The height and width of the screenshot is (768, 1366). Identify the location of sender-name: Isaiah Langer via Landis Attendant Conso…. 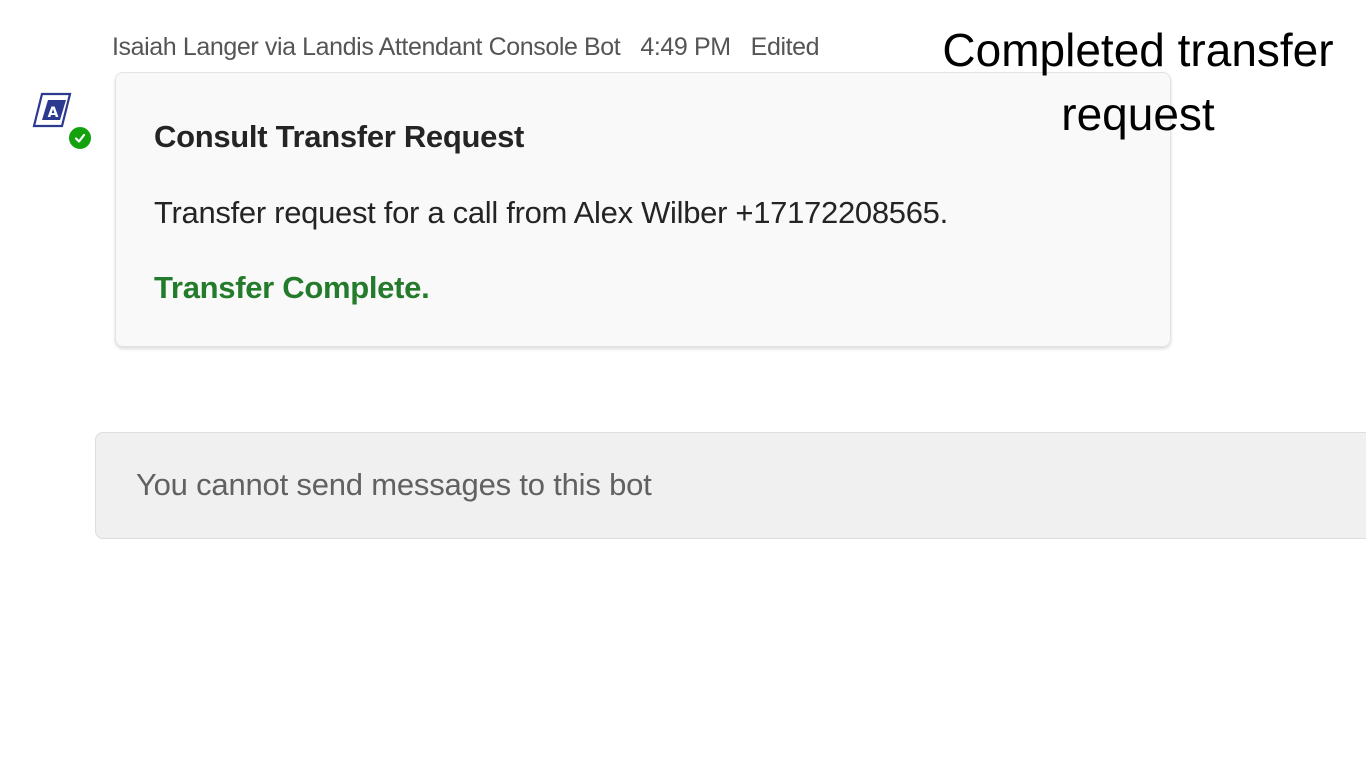
(366, 47).